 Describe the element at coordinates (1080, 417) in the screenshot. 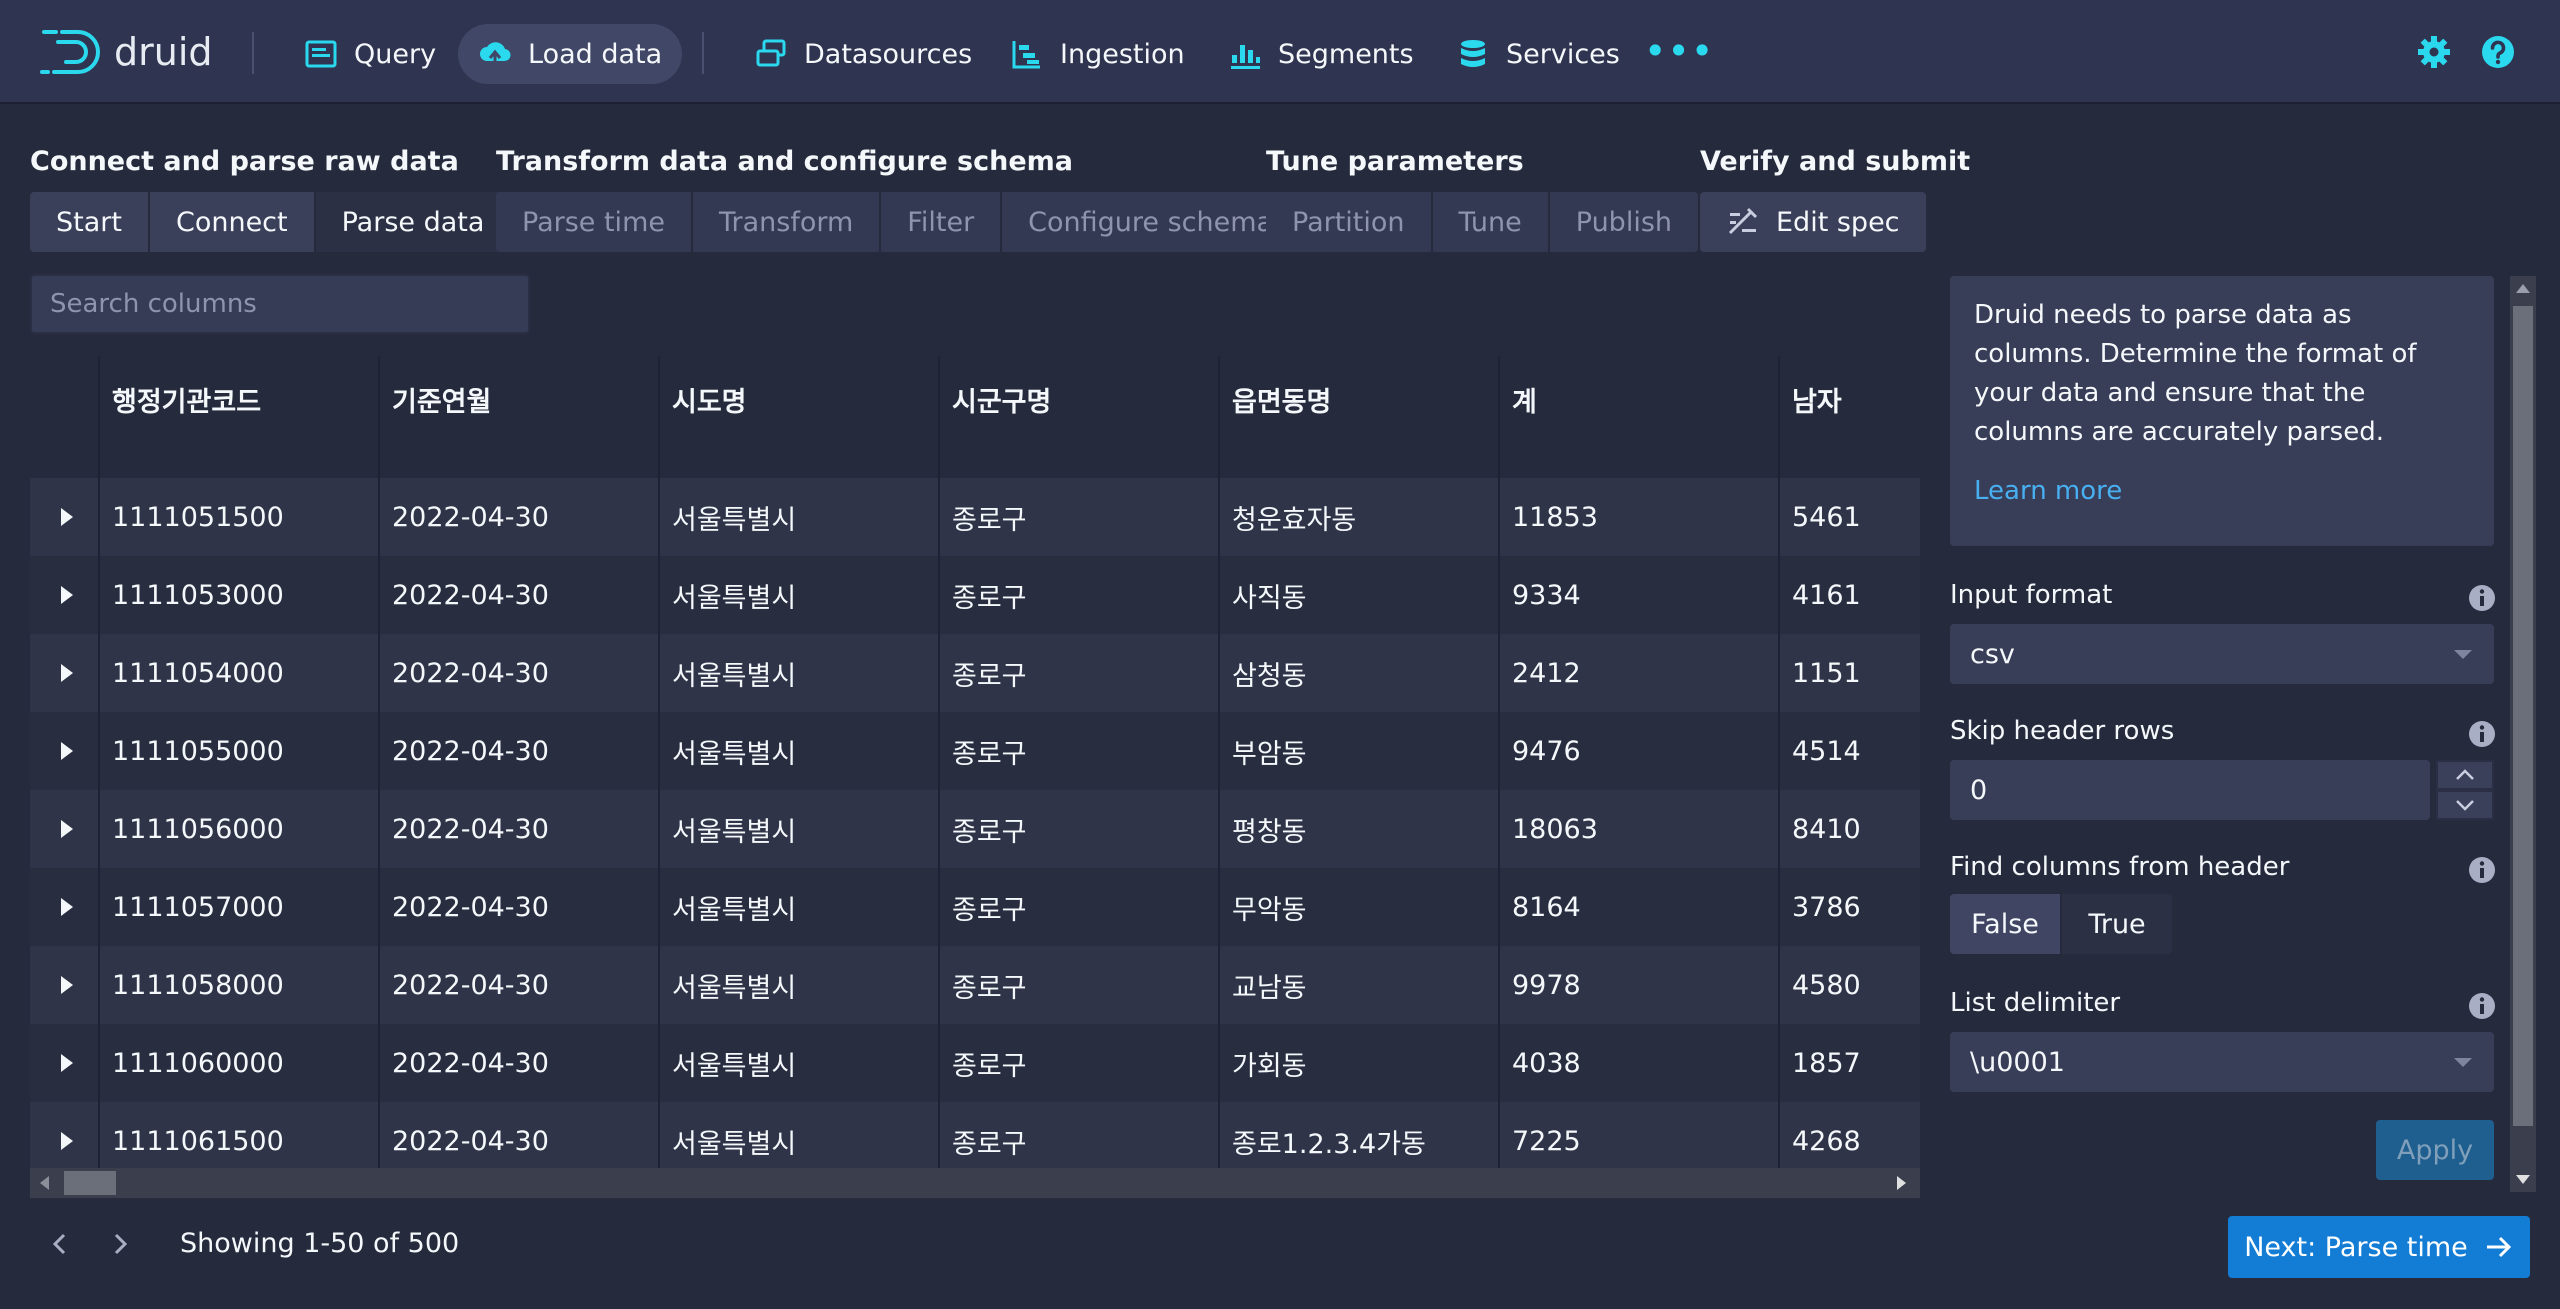

I see `column-header: 시군구명` at that location.